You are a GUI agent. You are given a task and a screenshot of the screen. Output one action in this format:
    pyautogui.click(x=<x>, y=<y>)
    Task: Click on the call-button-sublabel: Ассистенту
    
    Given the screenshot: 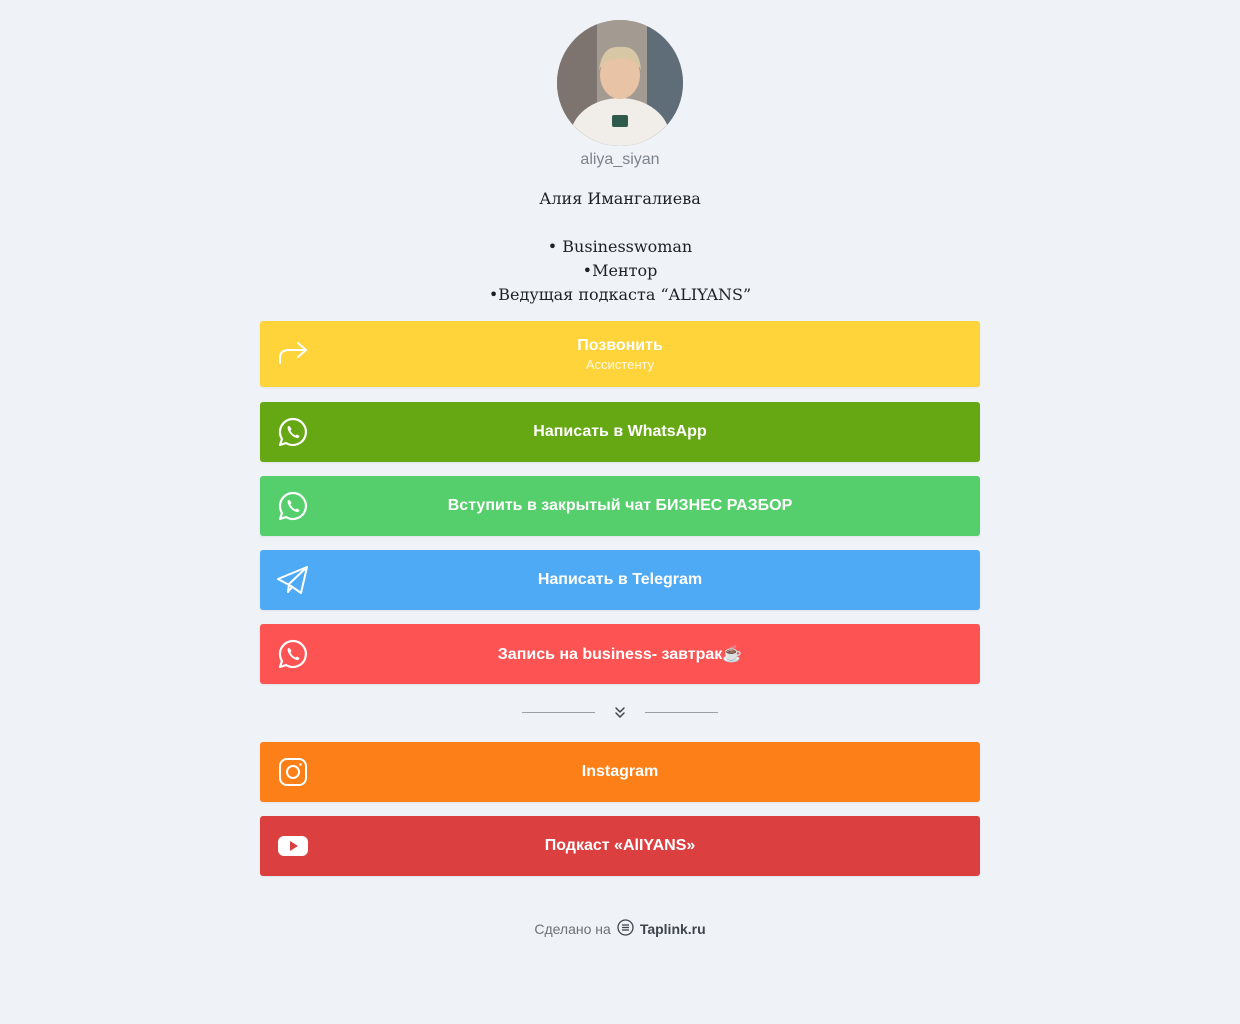 What is the action you would take?
    pyautogui.click(x=620, y=364)
    